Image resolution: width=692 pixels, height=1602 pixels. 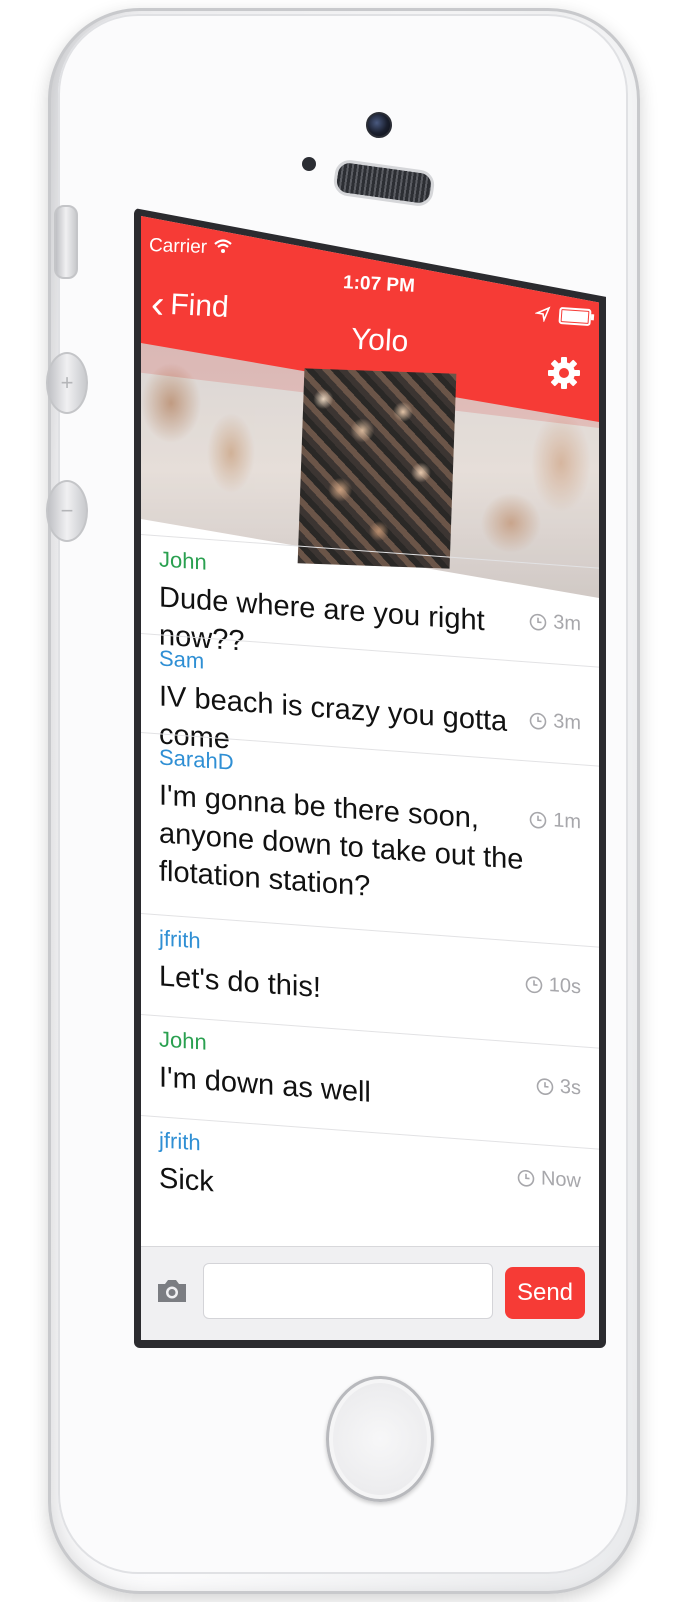 I want to click on proximity-sensor, so click(x=309, y=164).